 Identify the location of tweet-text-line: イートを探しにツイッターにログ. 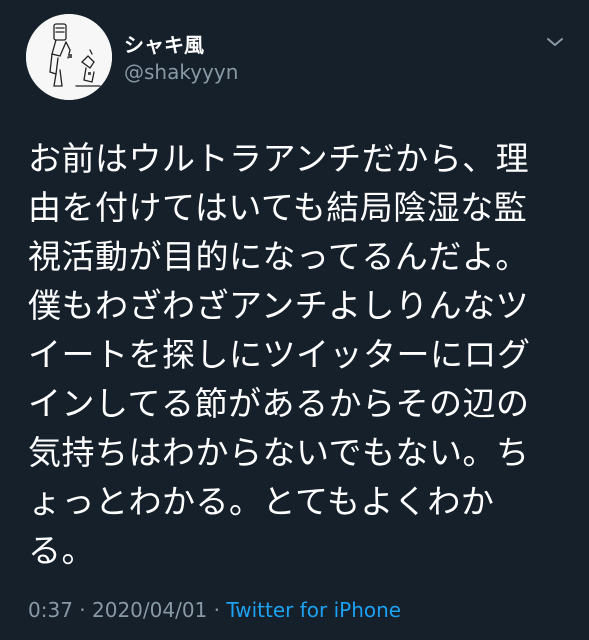
(279, 354).